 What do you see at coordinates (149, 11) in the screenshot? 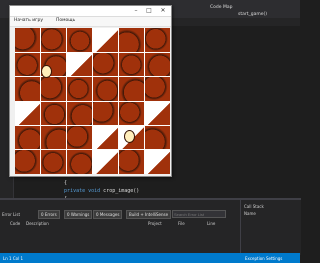
I see `maximize-icon: □` at bounding box center [149, 11].